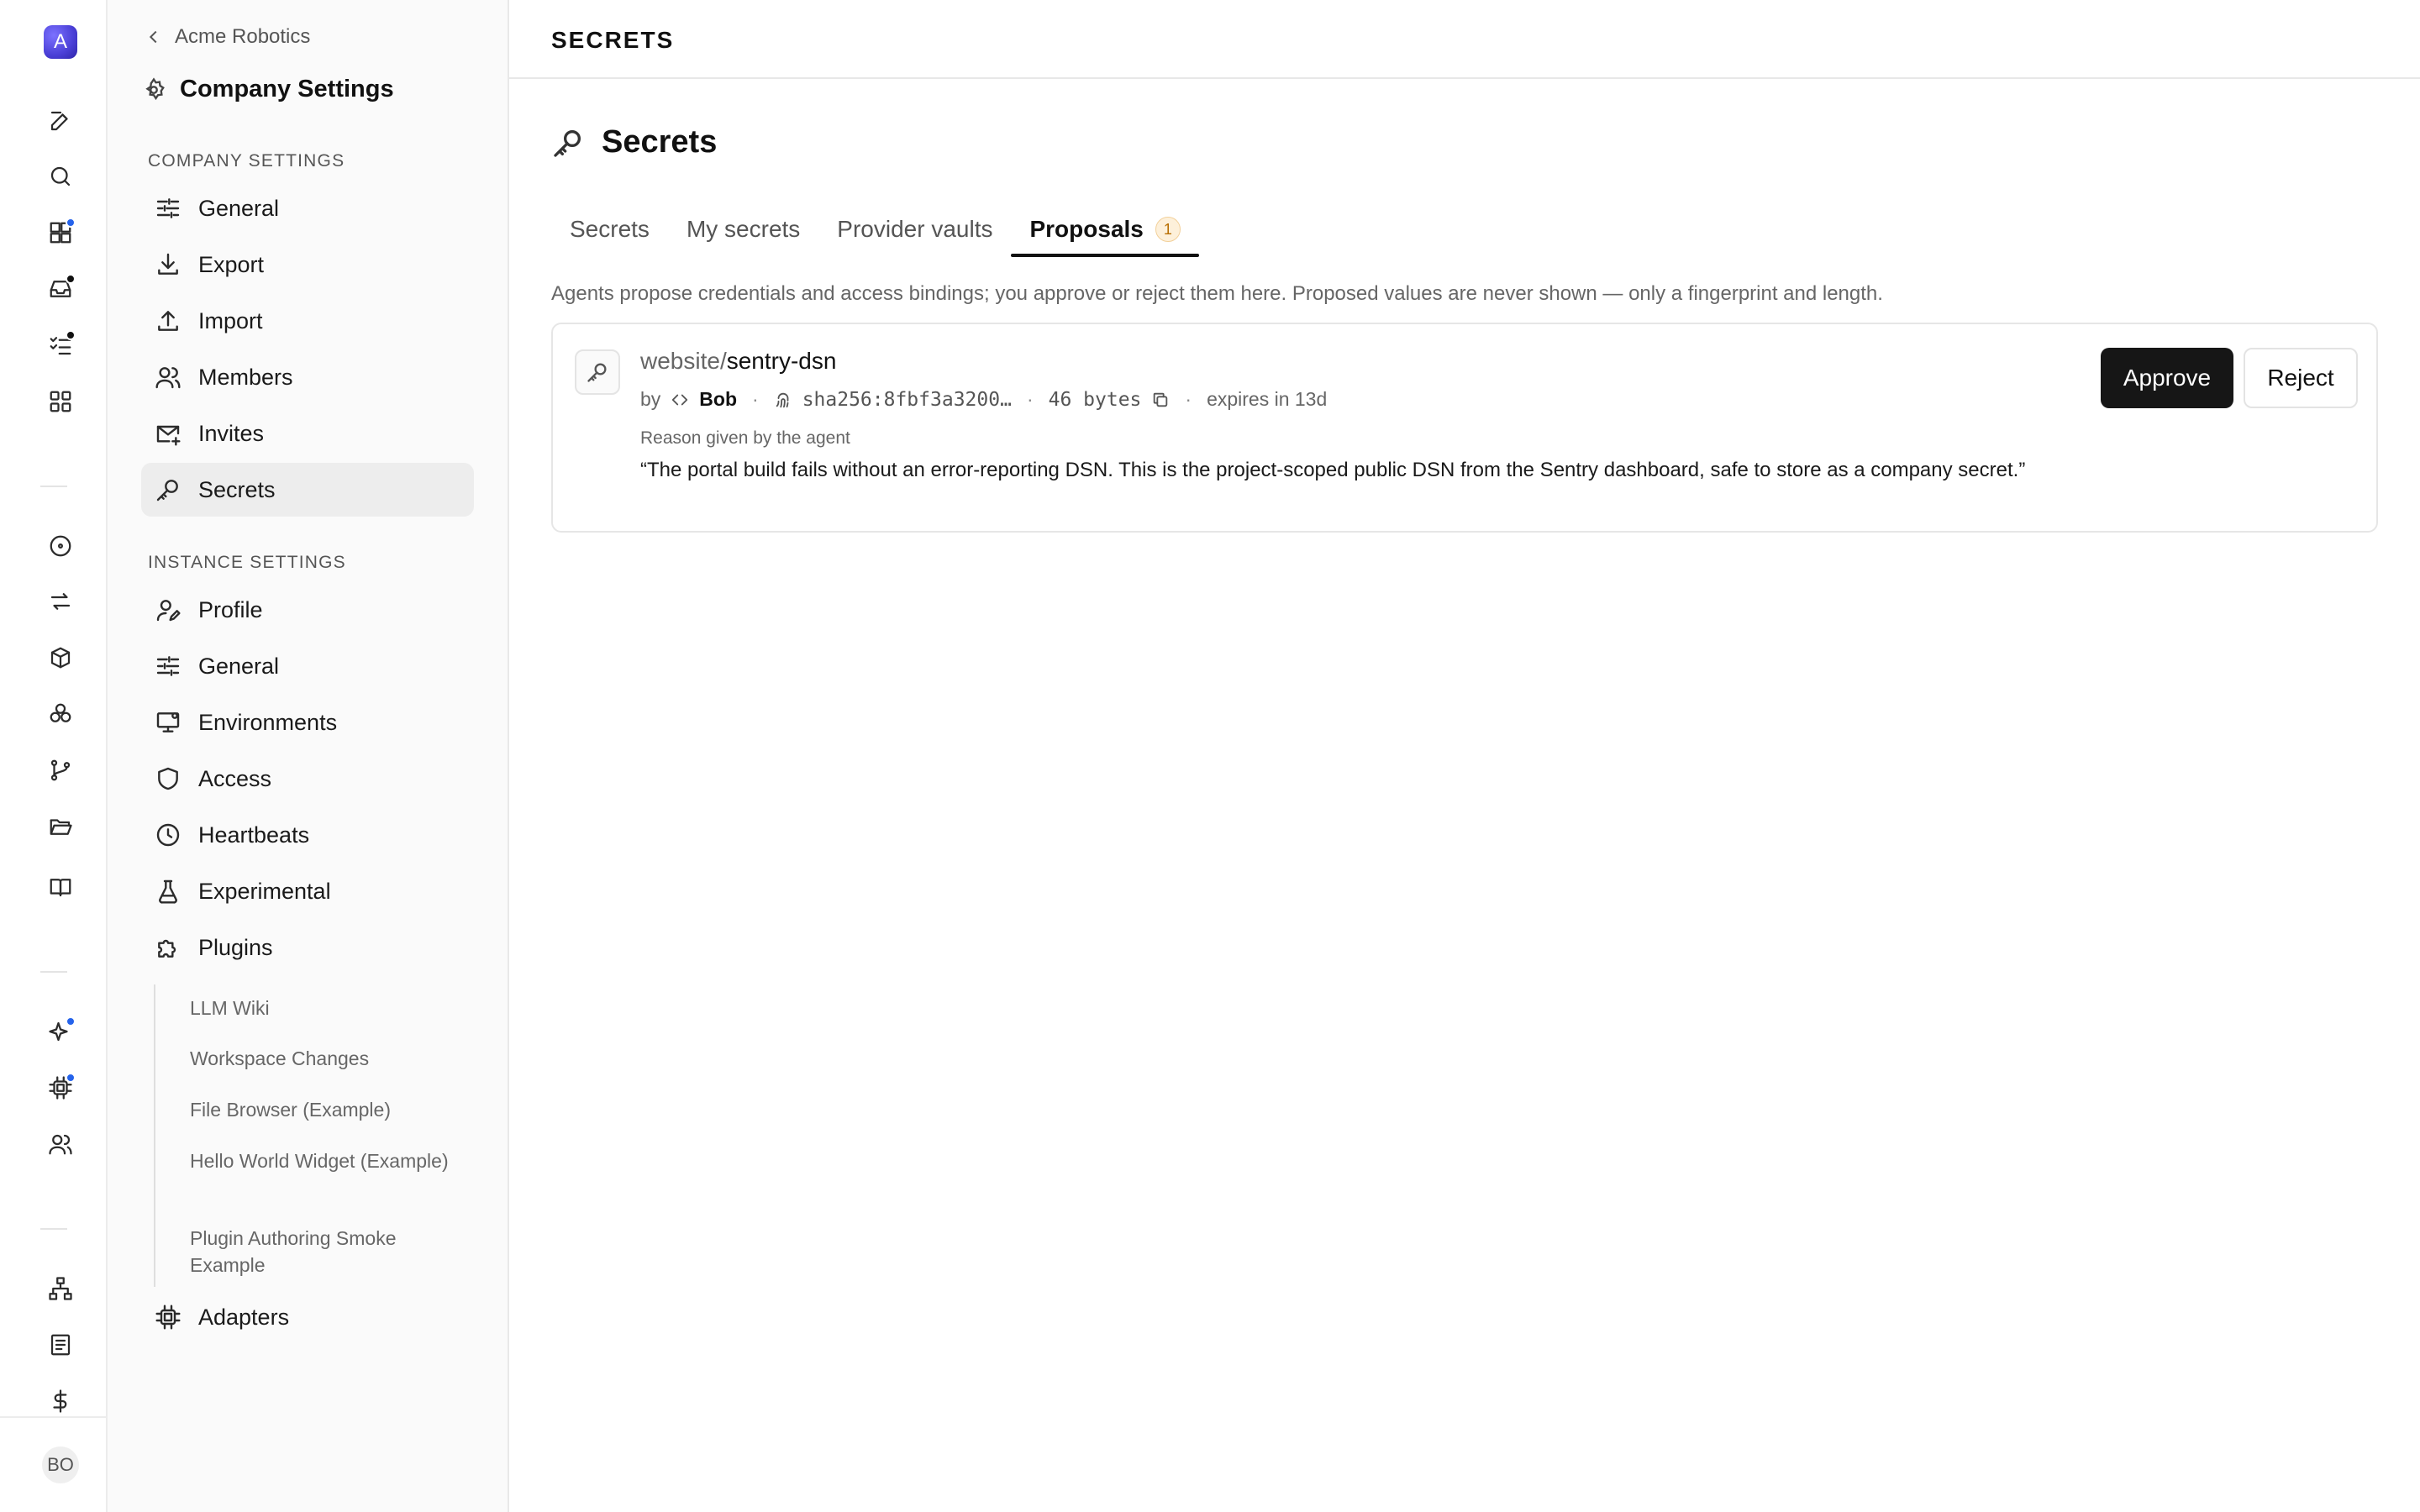  Describe the element at coordinates (168, 435) in the screenshot. I see `mail-plus-icon` at that location.